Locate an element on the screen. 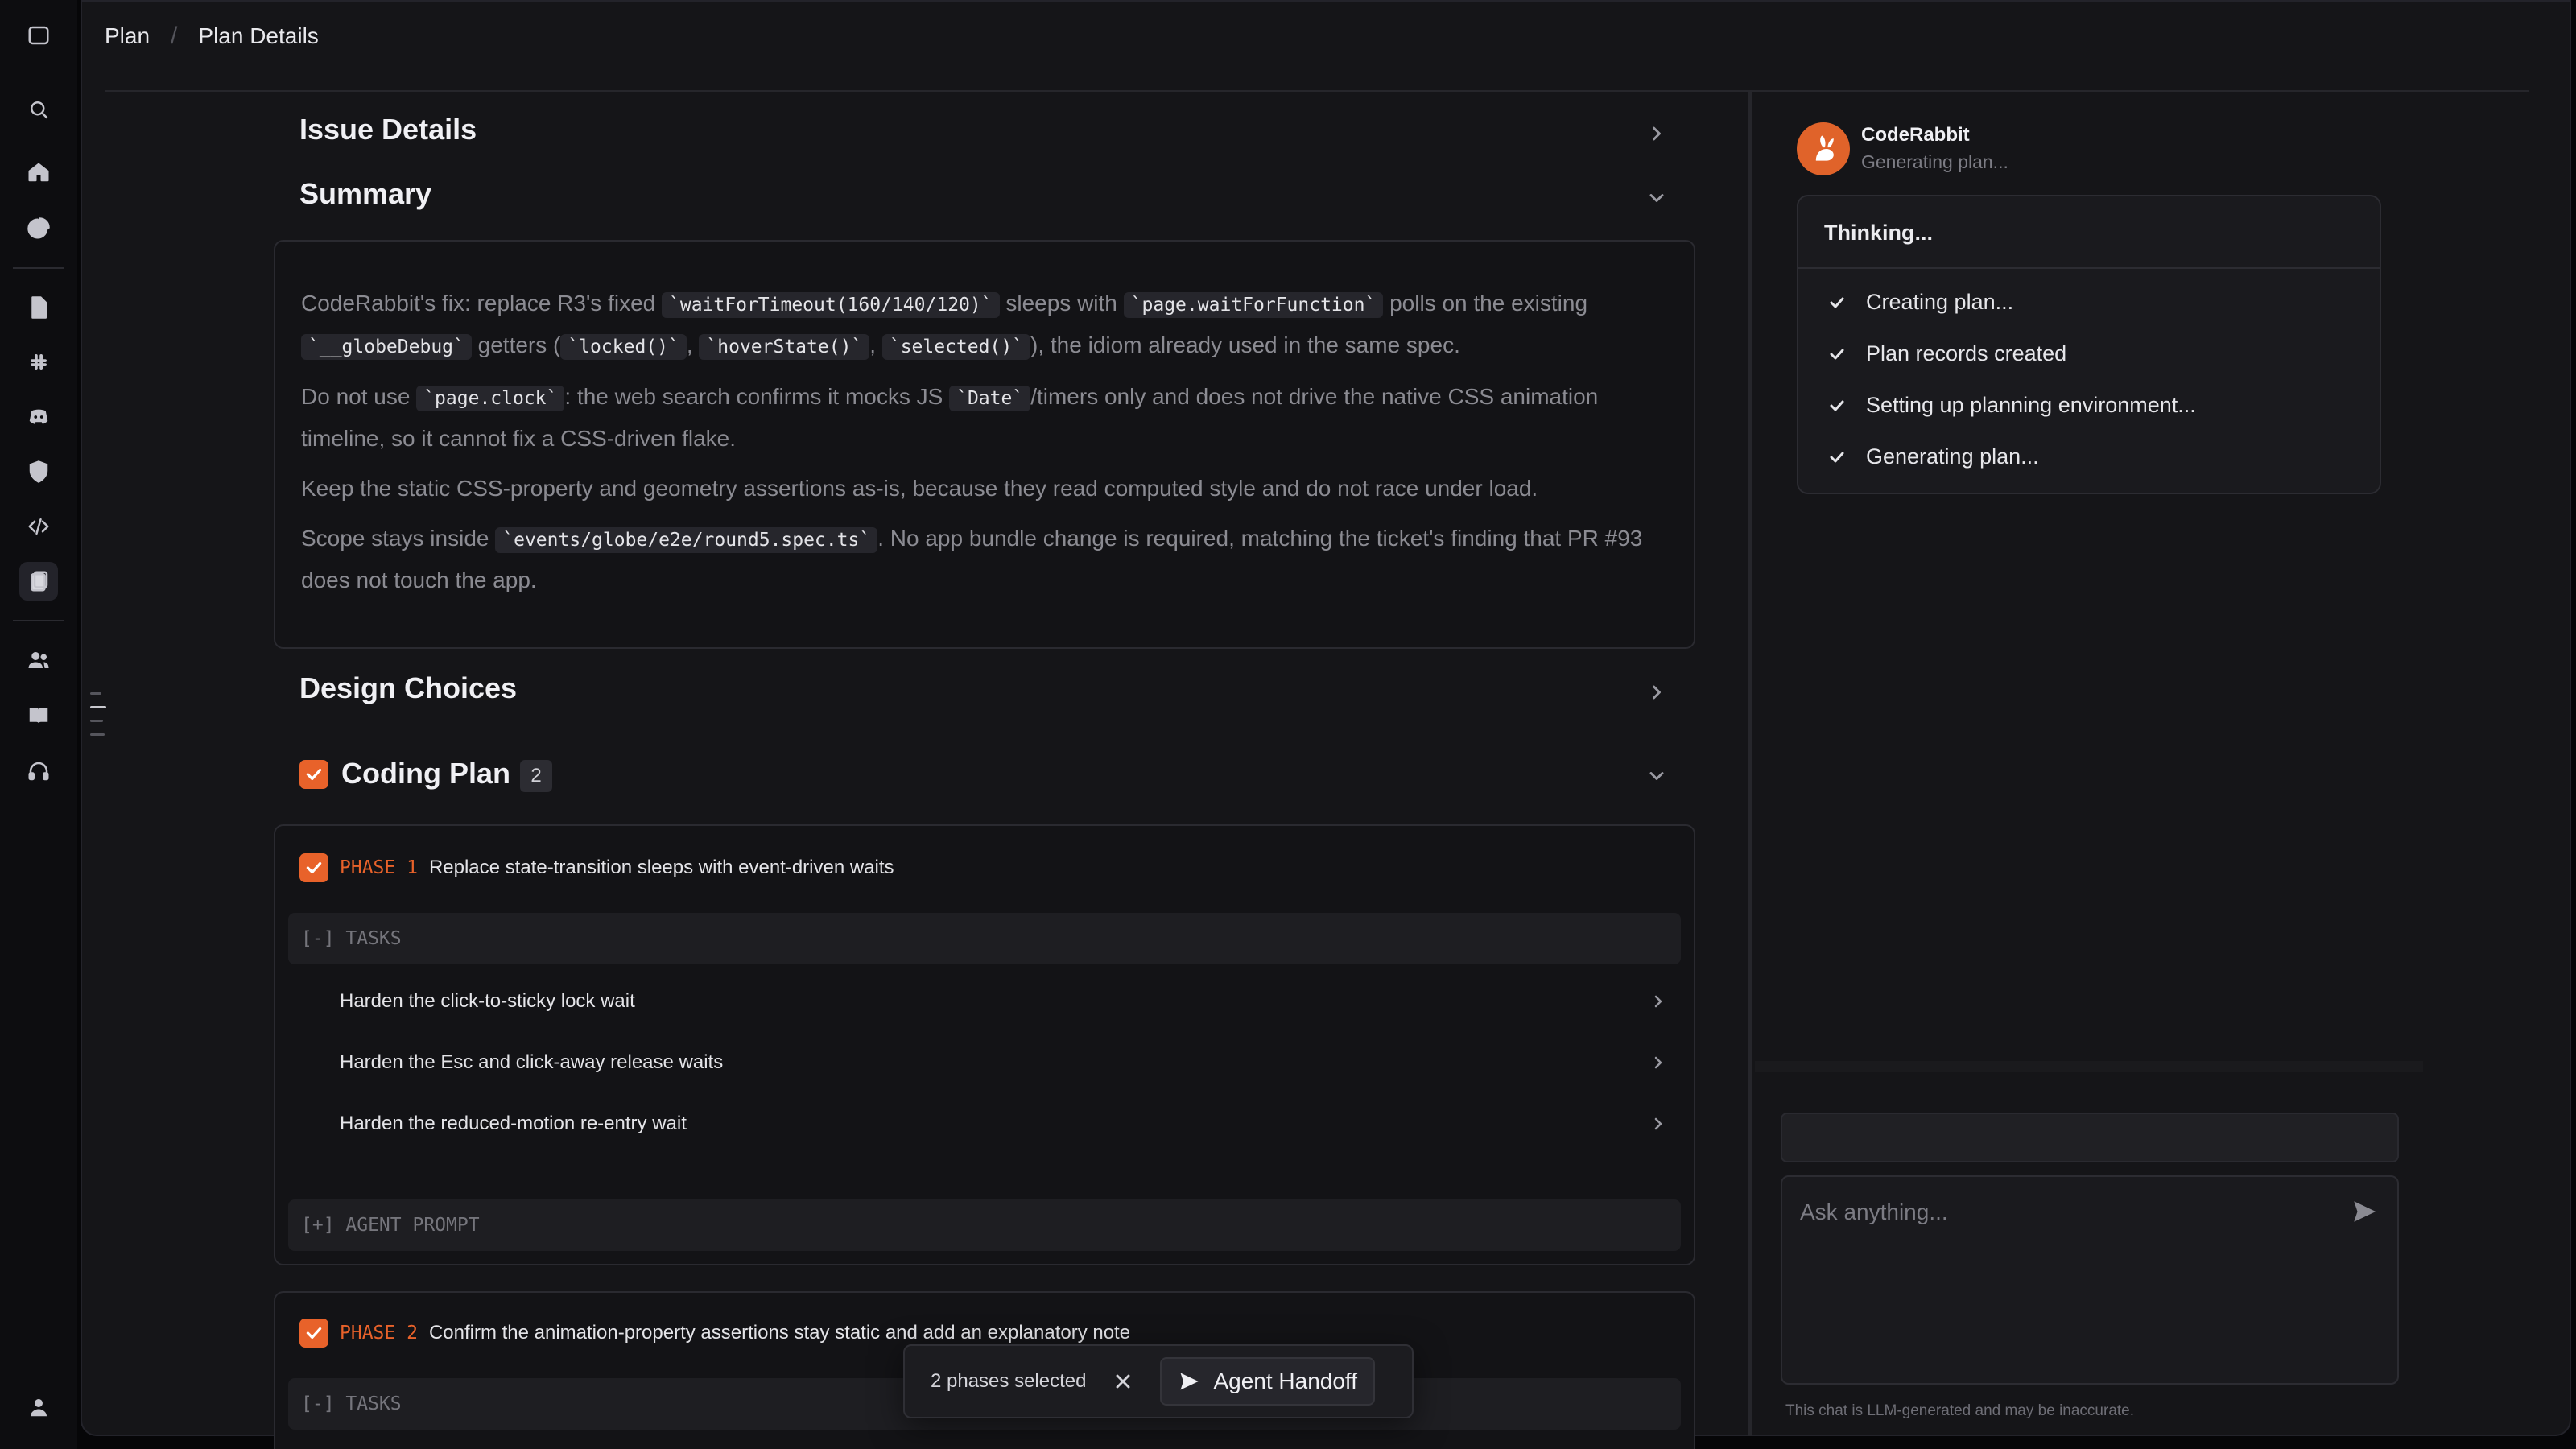 The width and height of the screenshot is (2576, 1449). coding-plan-count-badge: 2 is located at coordinates (536, 776).